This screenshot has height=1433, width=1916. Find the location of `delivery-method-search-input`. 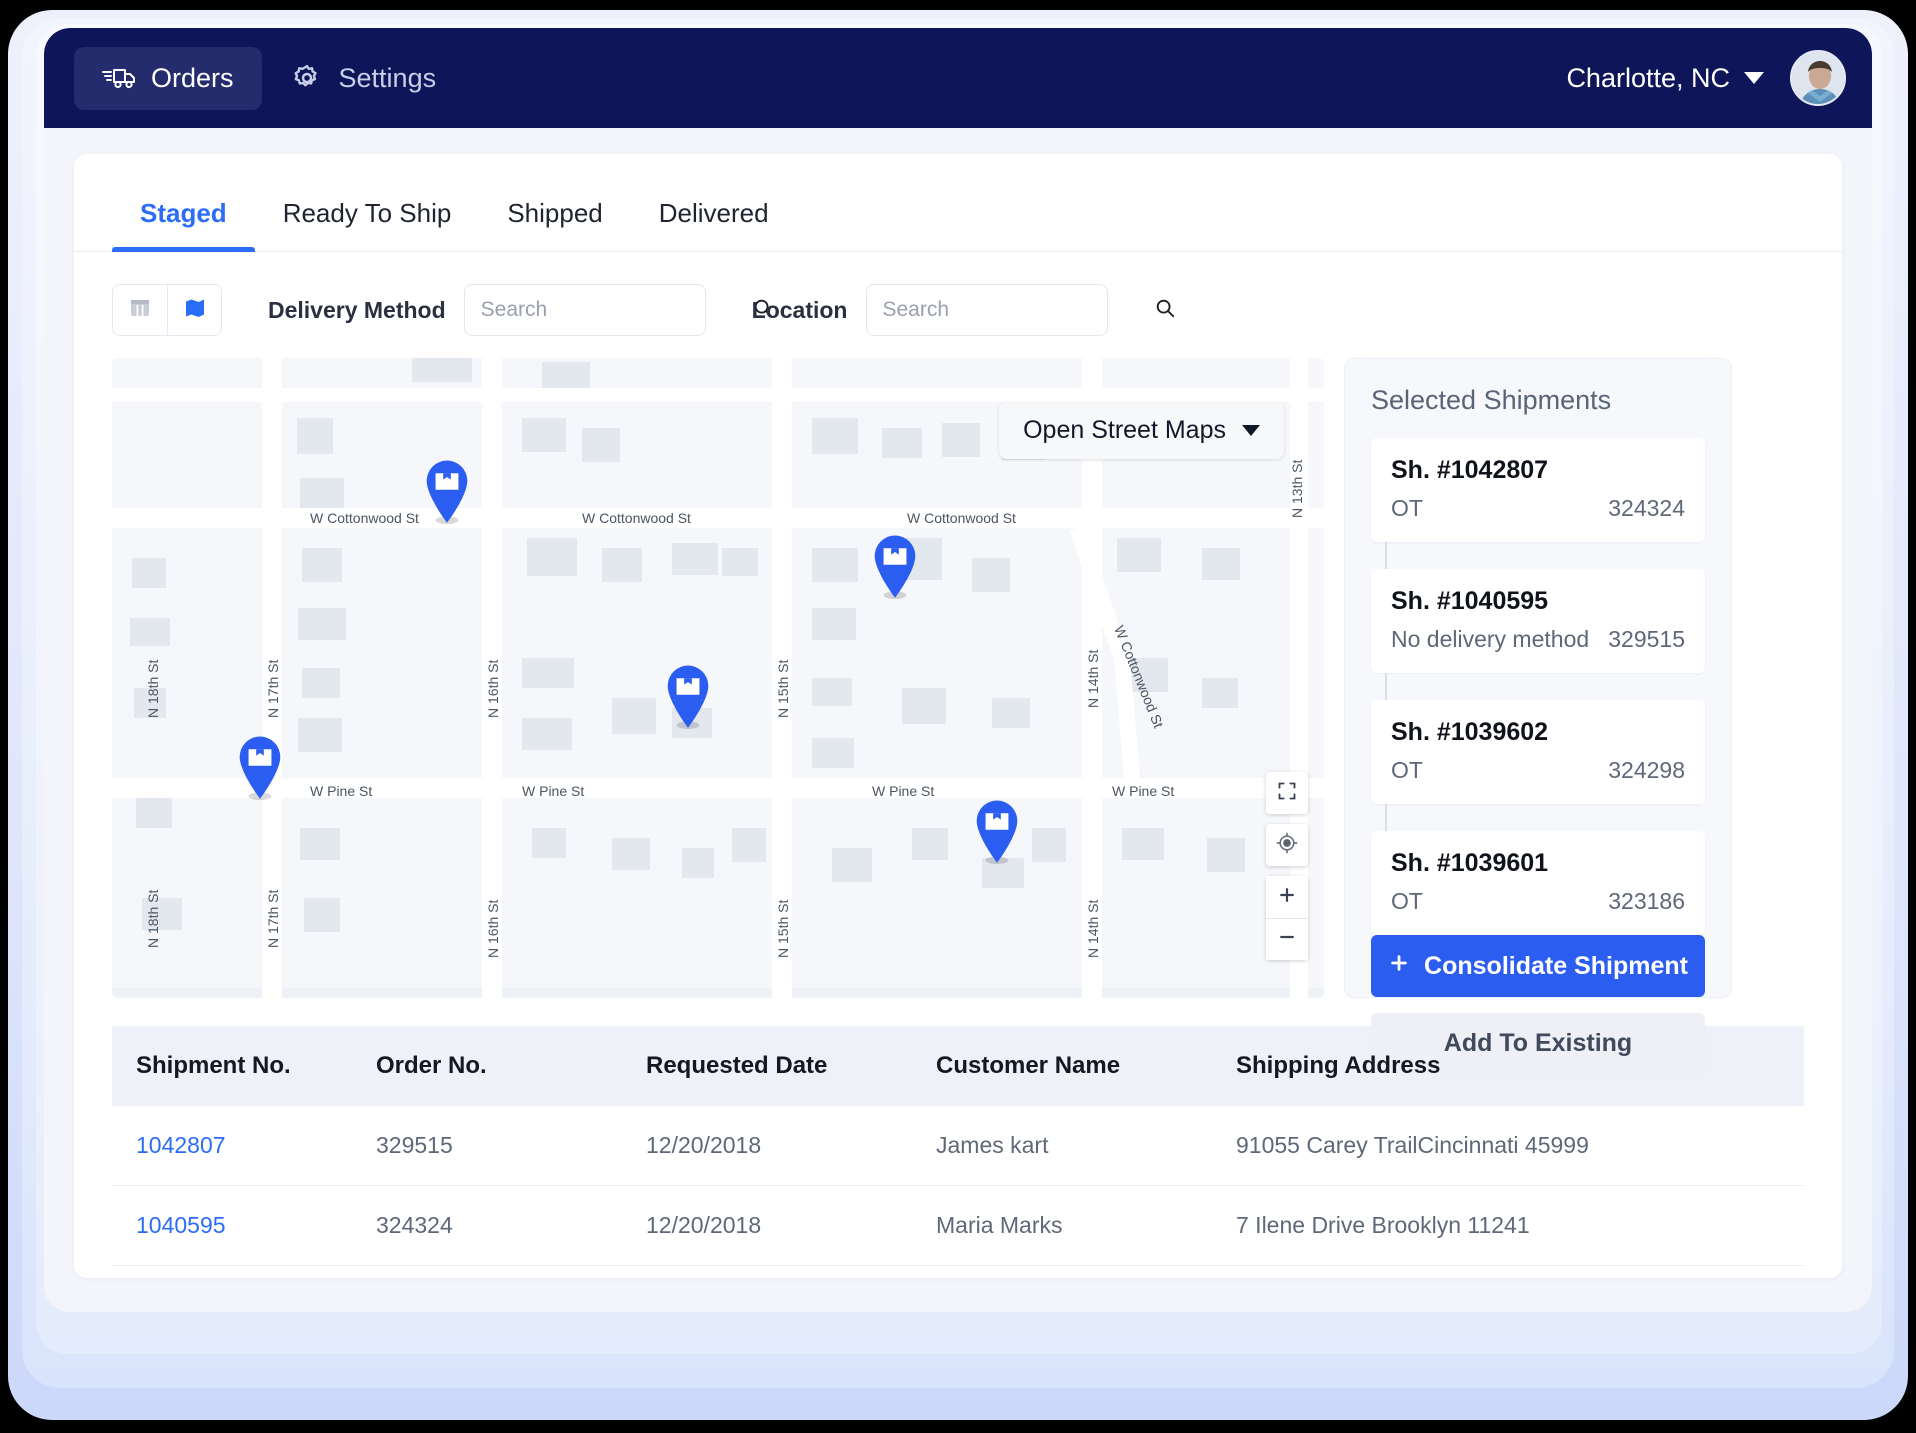

delivery-method-search-input is located at coordinates (616, 310).